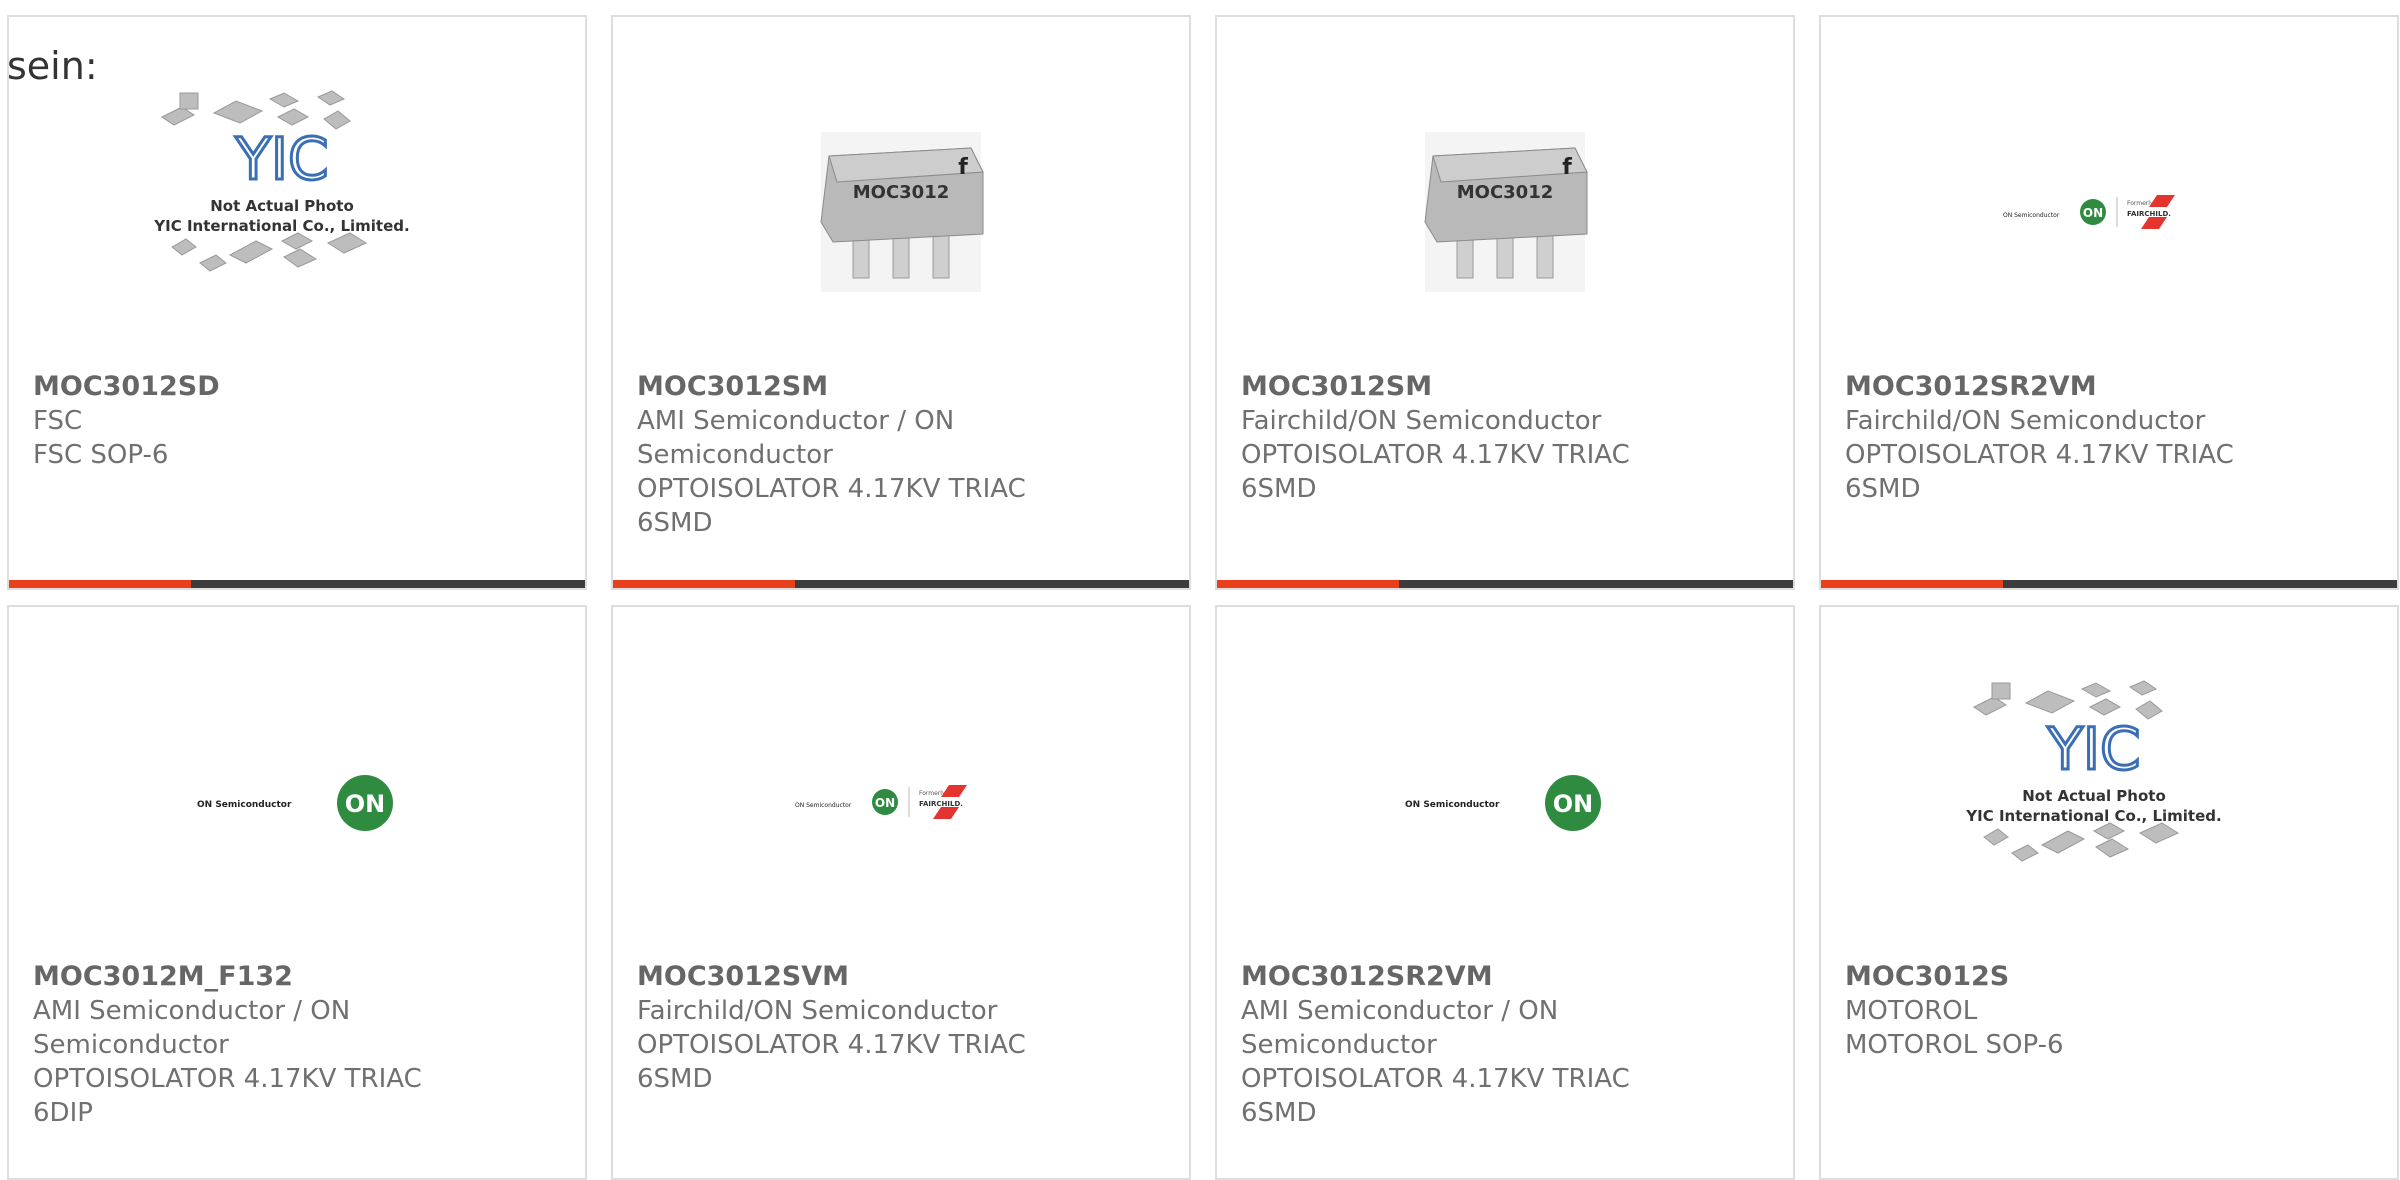 This screenshot has height=1180, width=2400. Describe the element at coordinates (299, 421) in the screenshot. I see `product-info: MOC3012SD FSC FSC SOP-6` at that location.